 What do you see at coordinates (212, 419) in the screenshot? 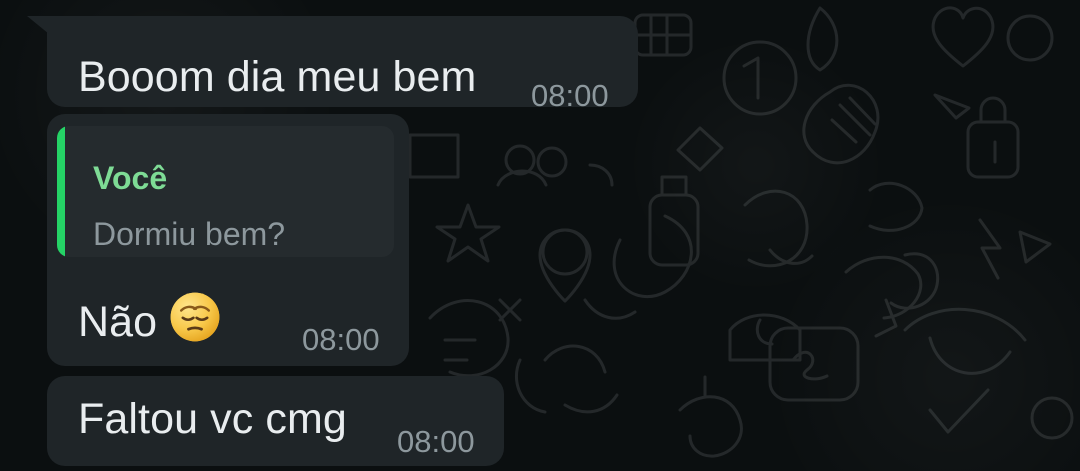
I see `message-text: Faltou vc cmg` at bounding box center [212, 419].